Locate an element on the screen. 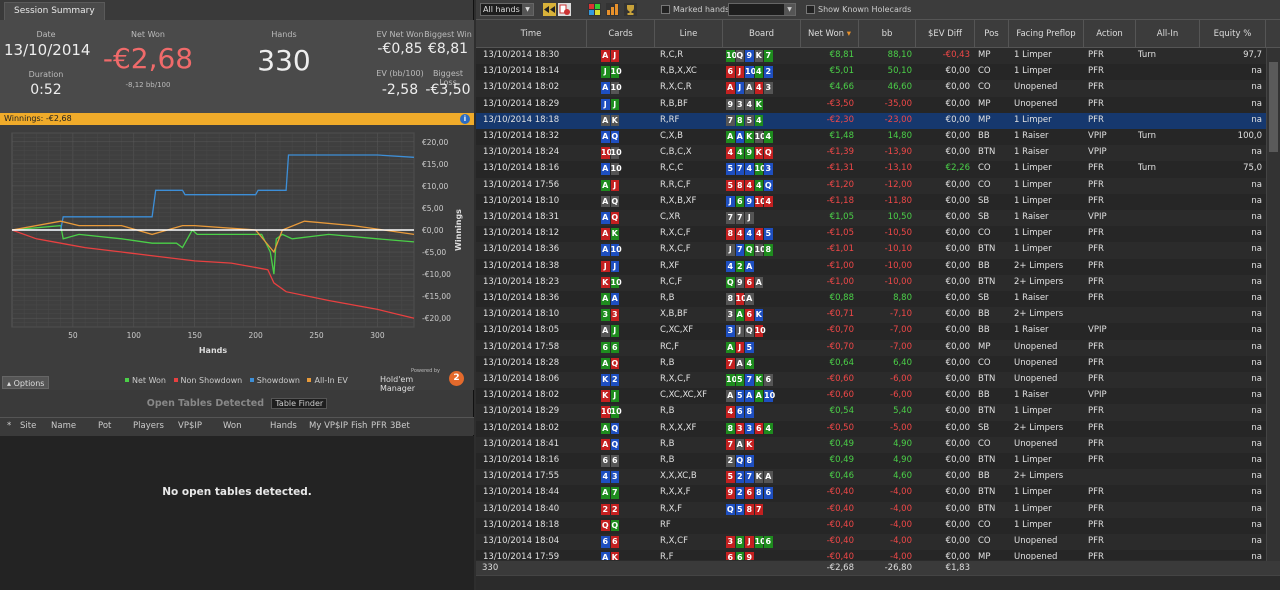 The width and height of the screenshot is (1280, 590). board-card: 7 is located at coordinates (730, 444).